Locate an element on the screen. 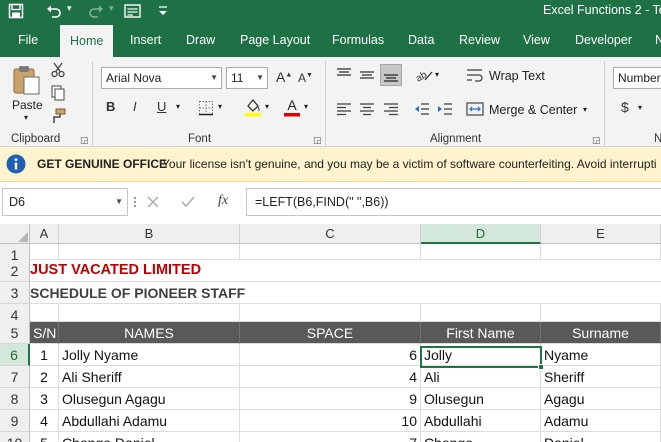  header-sn: S/N is located at coordinates (44, 333).